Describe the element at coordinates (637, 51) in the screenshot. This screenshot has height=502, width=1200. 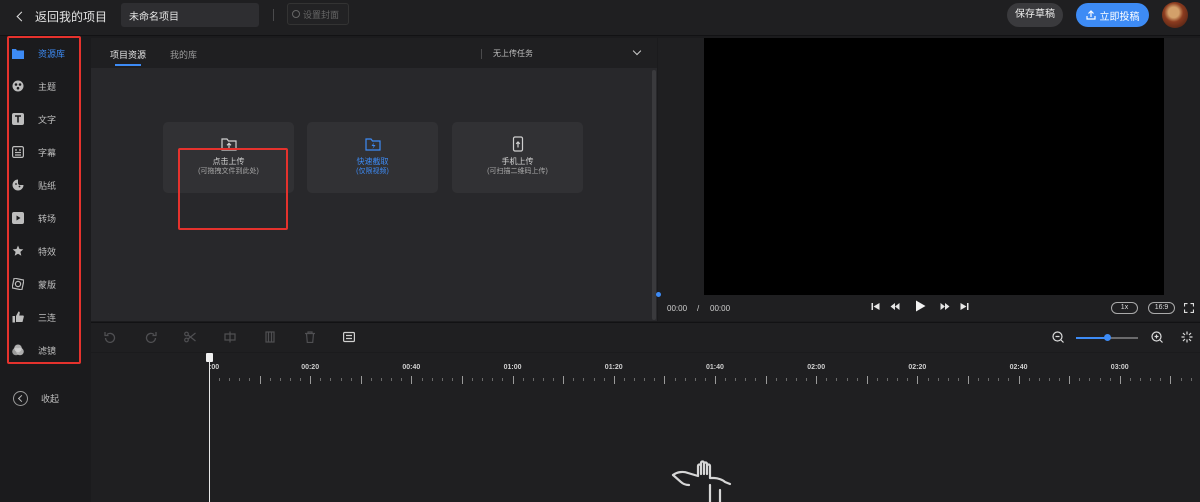
I see `chevron-down-icon` at that location.